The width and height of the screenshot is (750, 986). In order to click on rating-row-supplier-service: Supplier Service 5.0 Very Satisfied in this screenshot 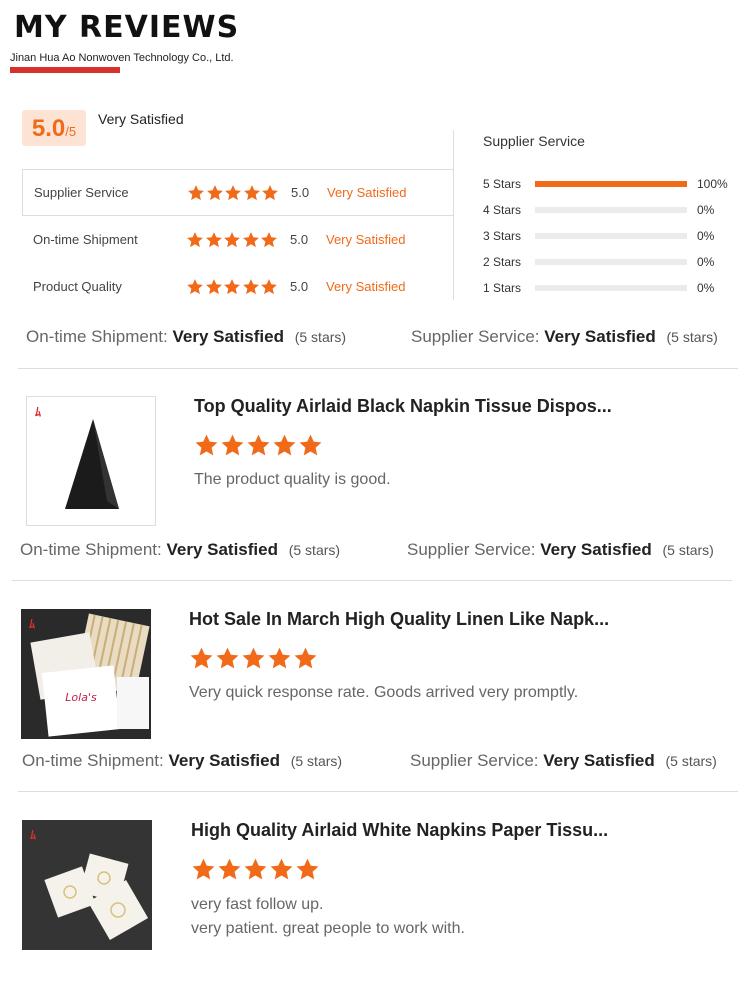, I will do `click(237, 192)`.